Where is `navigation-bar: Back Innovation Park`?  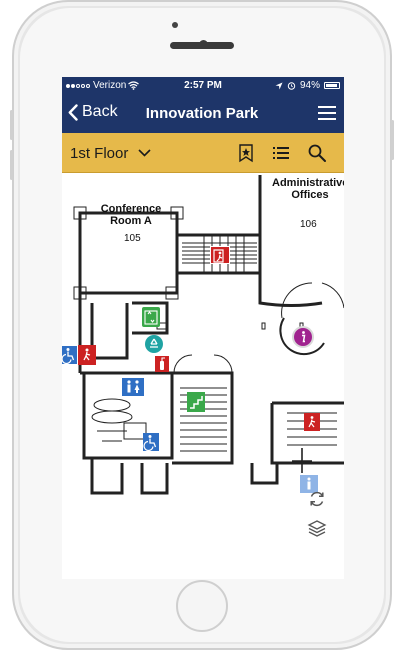
navigation-bar: Back Innovation Park is located at coordinates (203, 114).